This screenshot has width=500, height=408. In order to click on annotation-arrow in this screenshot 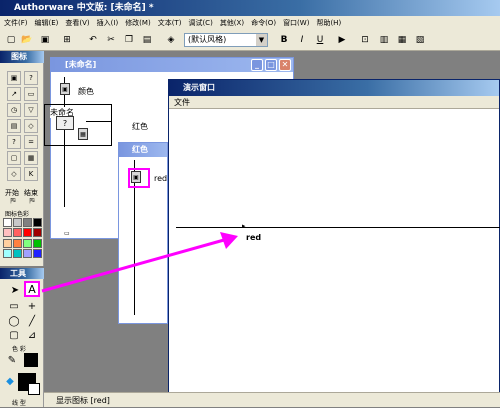, I will do `click(139, 262)`.